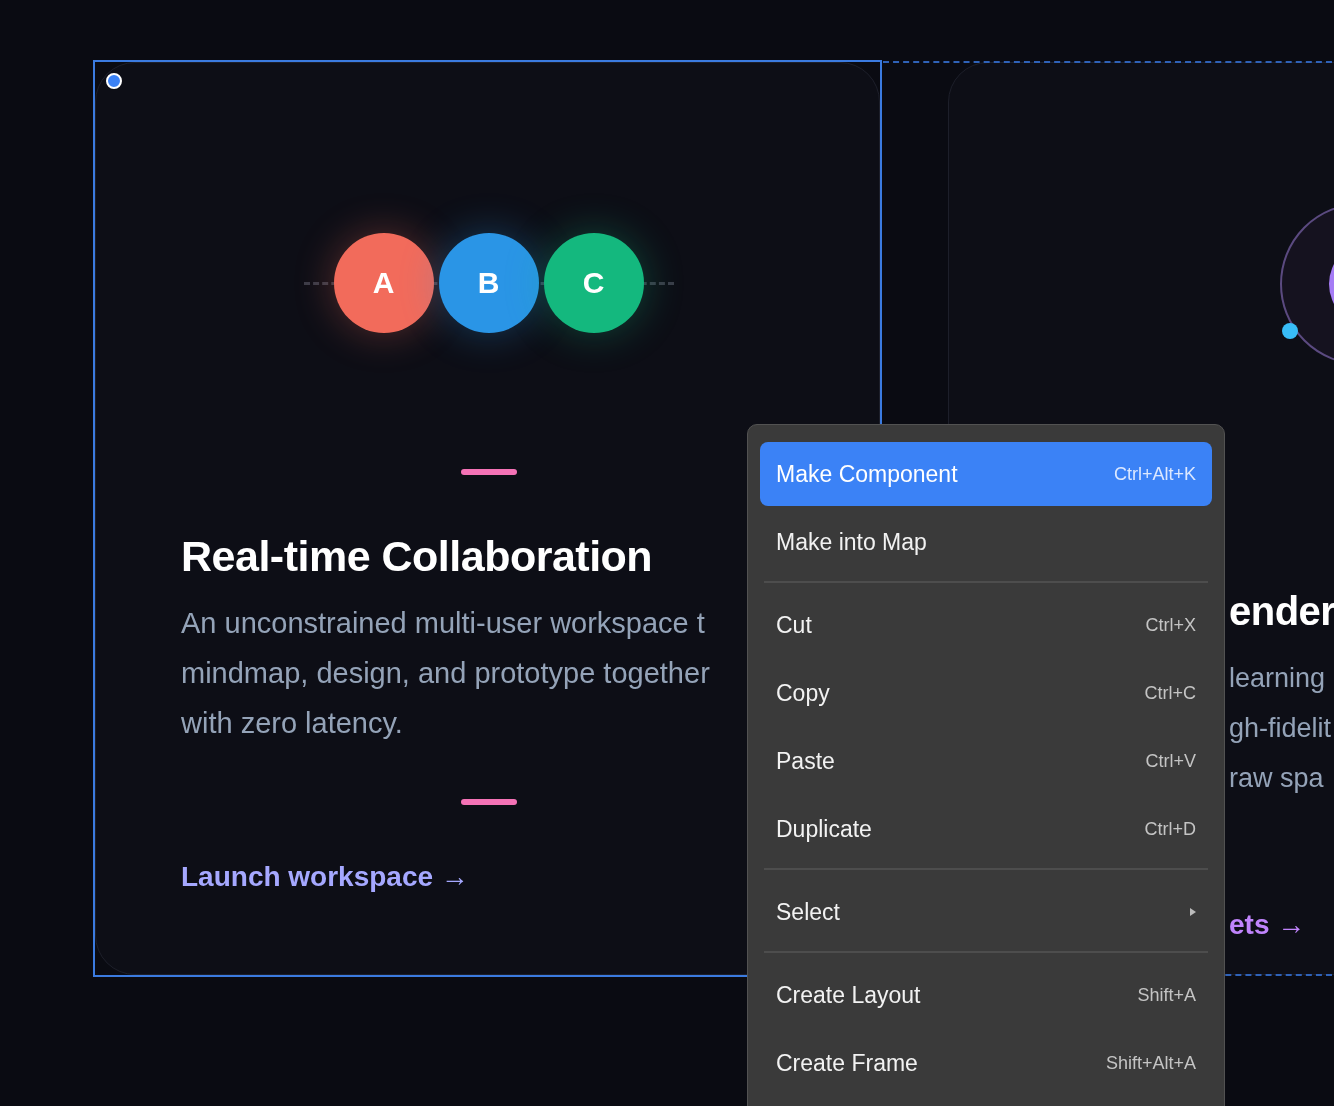 Image resolution: width=1334 pixels, height=1106 pixels. What do you see at coordinates (808, 912) in the screenshot?
I see `menu-item-label: Select` at bounding box center [808, 912].